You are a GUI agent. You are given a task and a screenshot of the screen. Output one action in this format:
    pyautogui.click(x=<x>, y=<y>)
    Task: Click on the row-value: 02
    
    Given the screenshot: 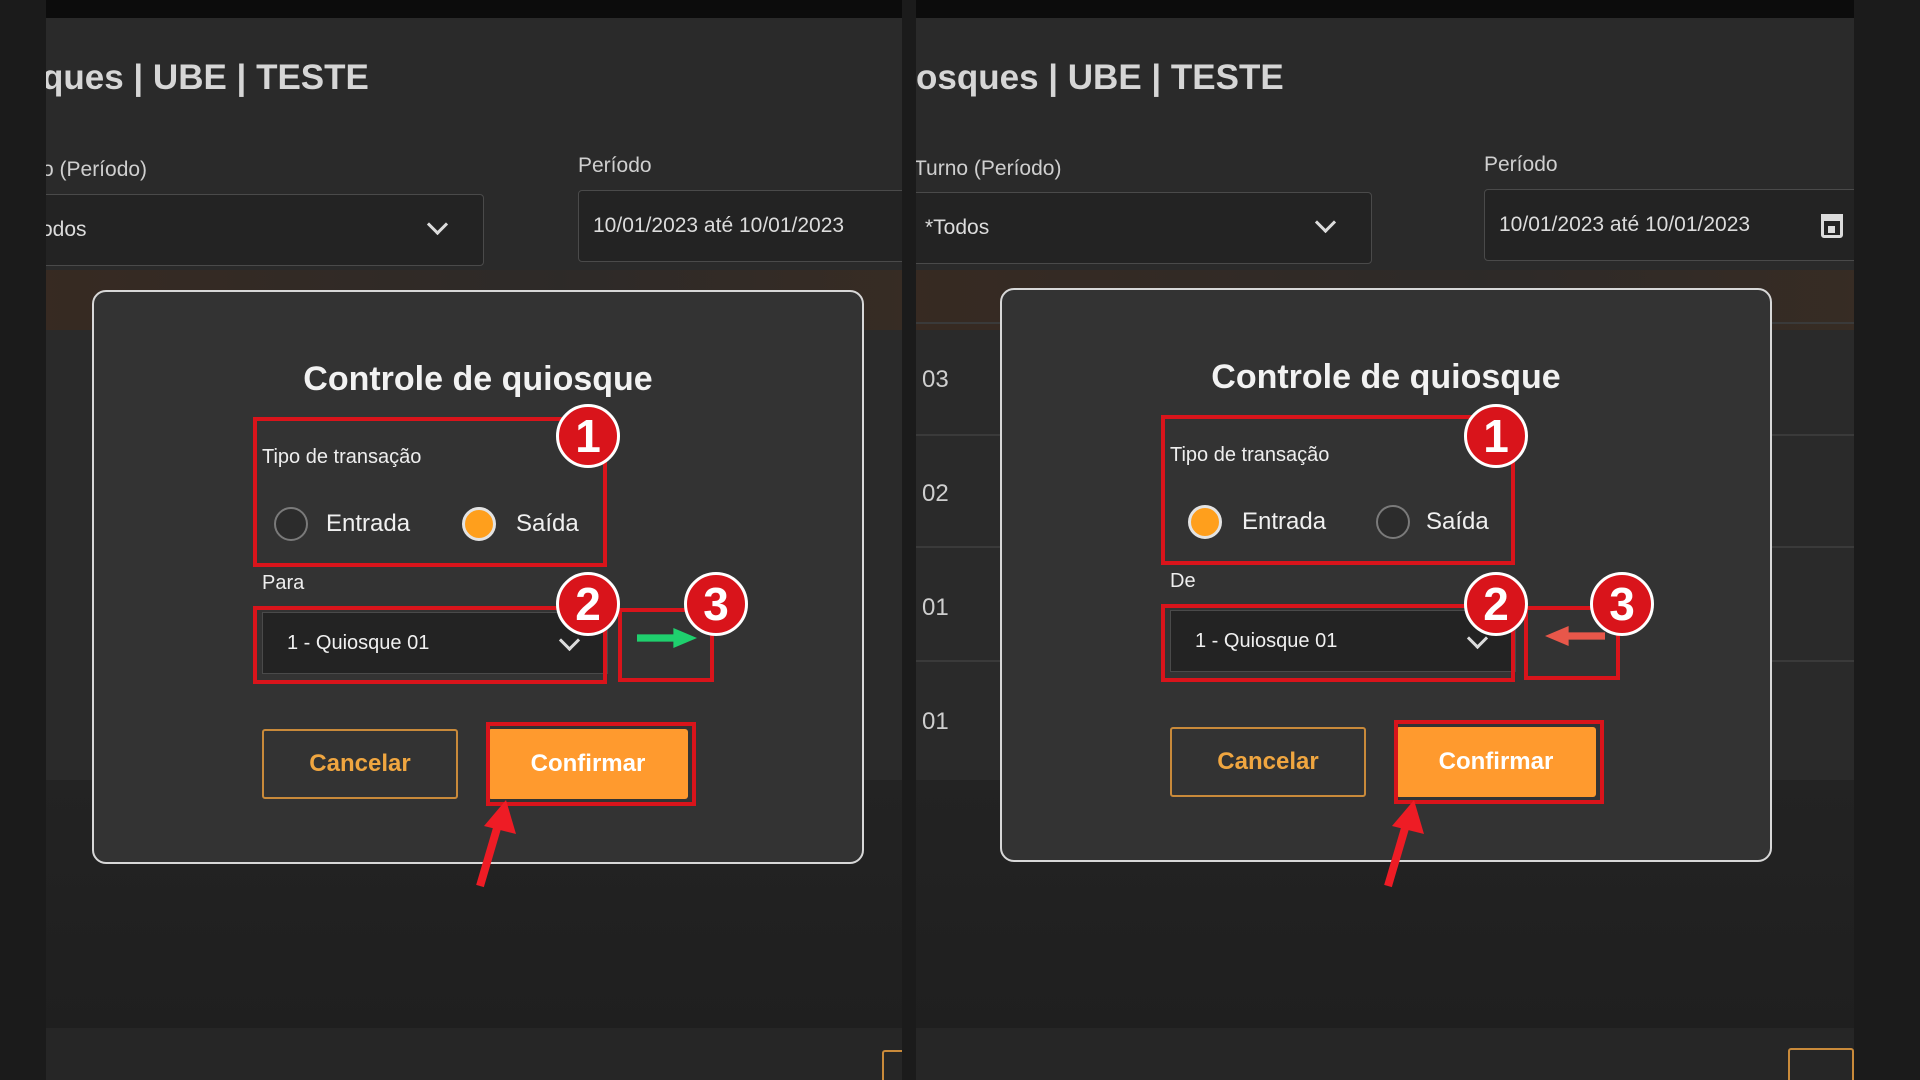 What is the action you would take?
    pyautogui.click(x=935, y=493)
    